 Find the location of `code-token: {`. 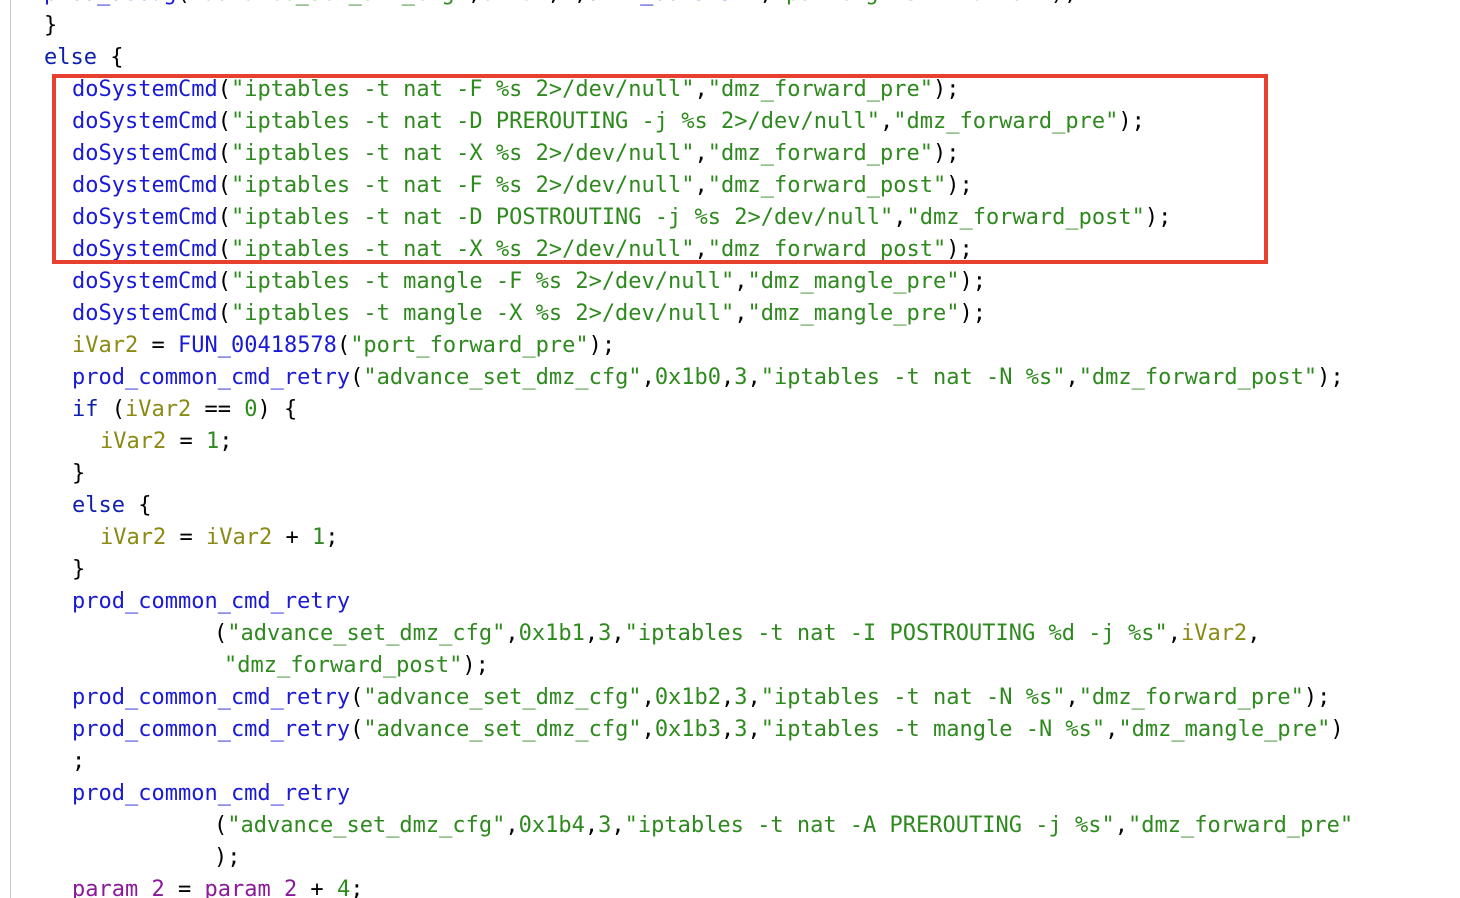

code-token: { is located at coordinates (138, 505).